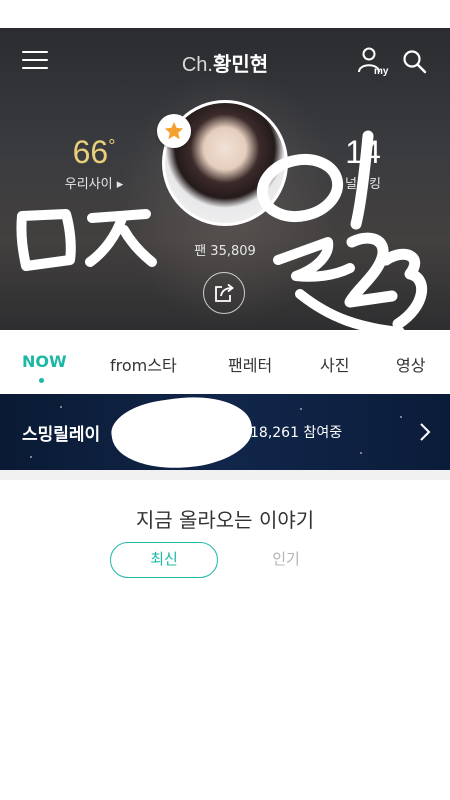 The width and height of the screenshot is (450, 800). I want to click on sort-latest-button: 최신, so click(164, 560).